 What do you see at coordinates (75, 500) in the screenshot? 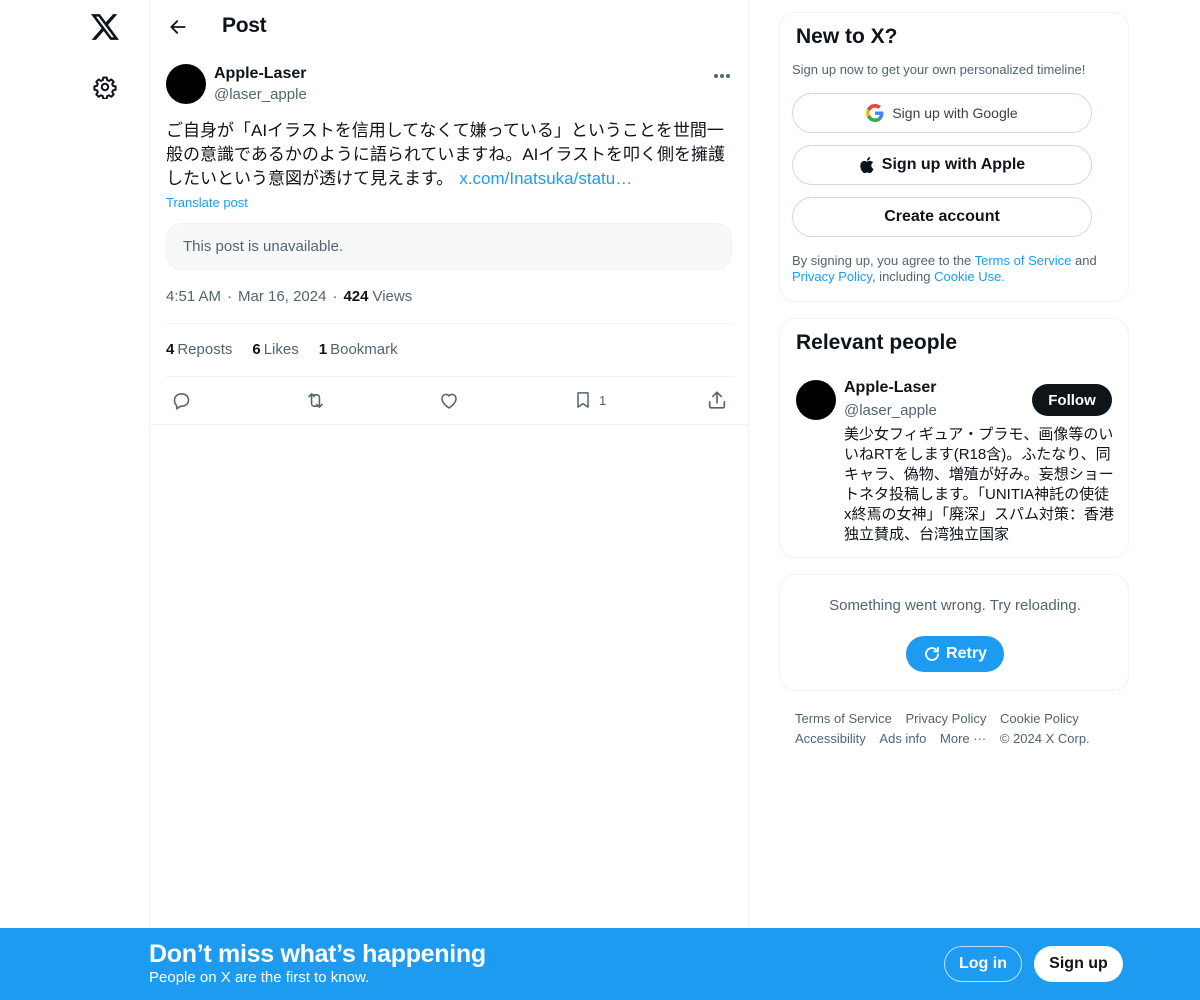
I see `left-nav` at bounding box center [75, 500].